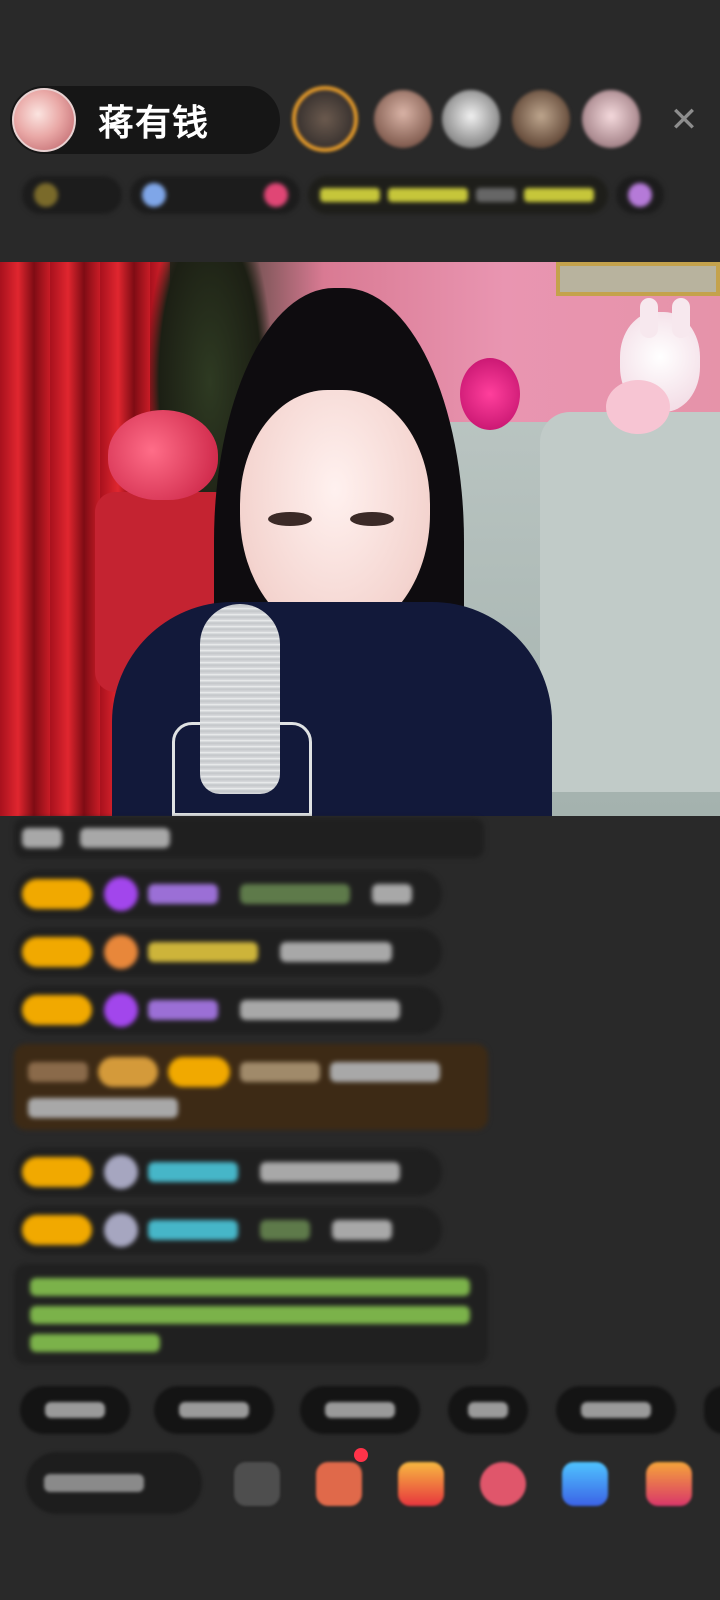 The width and height of the screenshot is (720, 1600). What do you see at coordinates (154, 123) in the screenshot?
I see `host-name: 蒋有钱` at bounding box center [154, 123].